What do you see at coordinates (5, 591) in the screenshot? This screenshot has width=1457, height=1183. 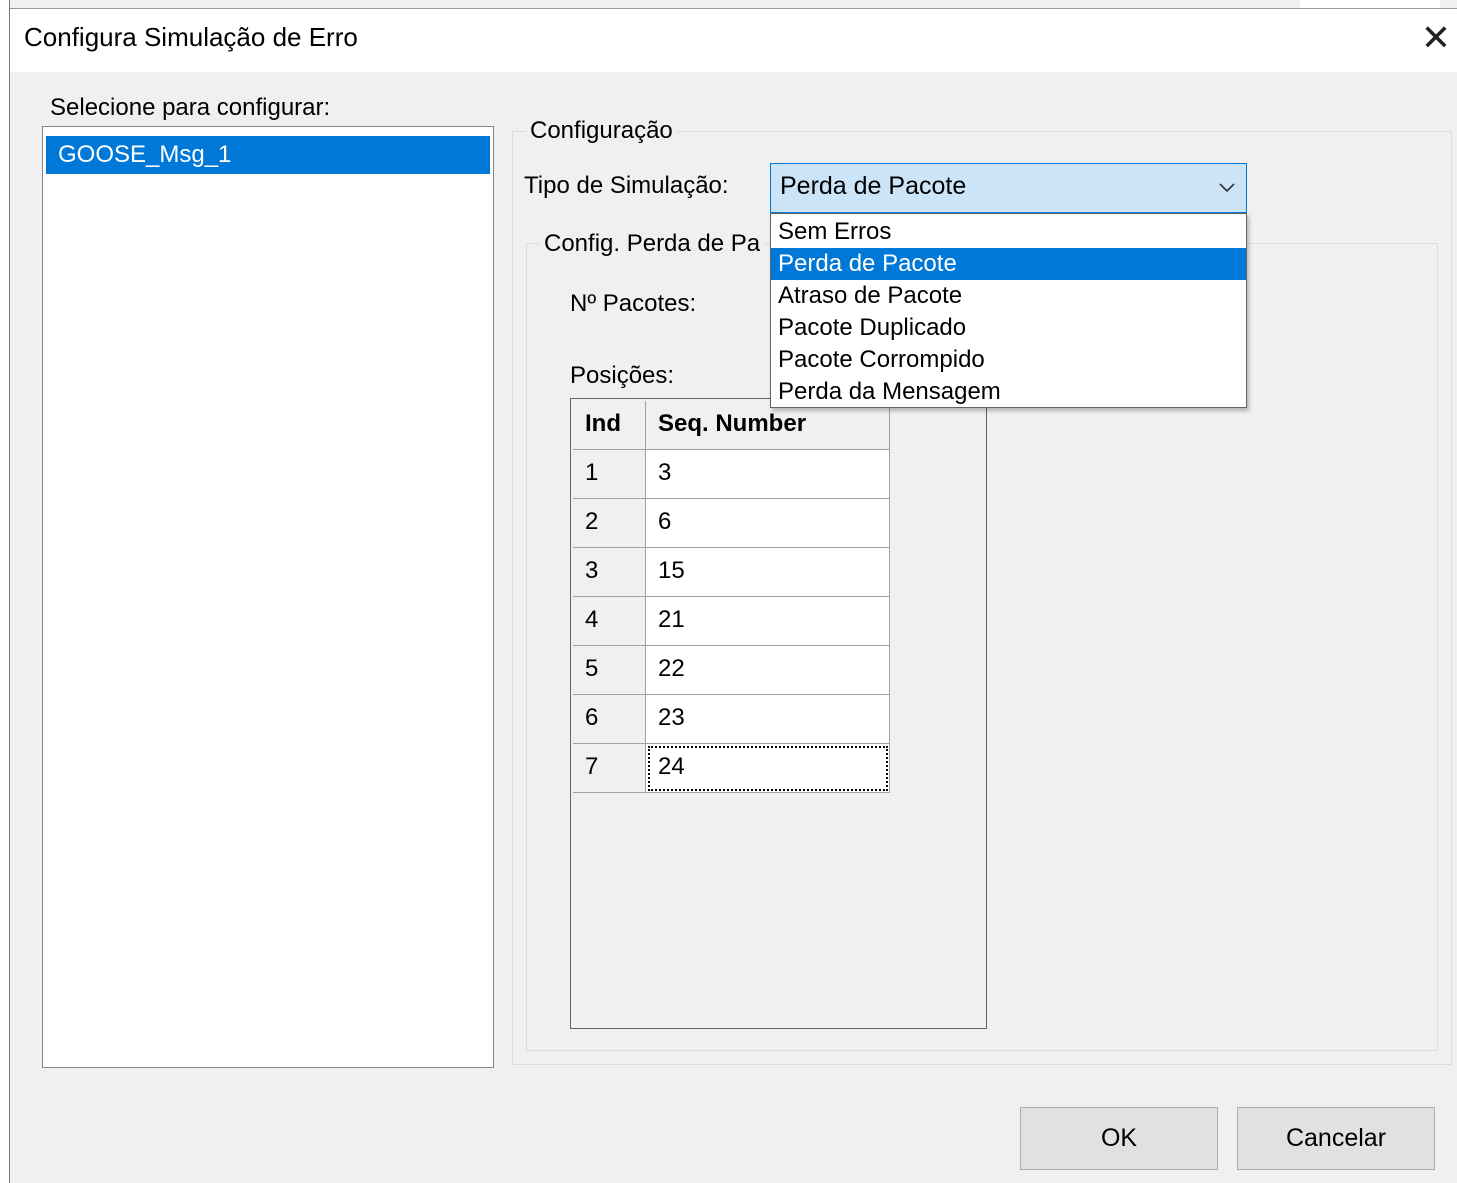 I see `window-left-edge` at bounding box center [5, 591].